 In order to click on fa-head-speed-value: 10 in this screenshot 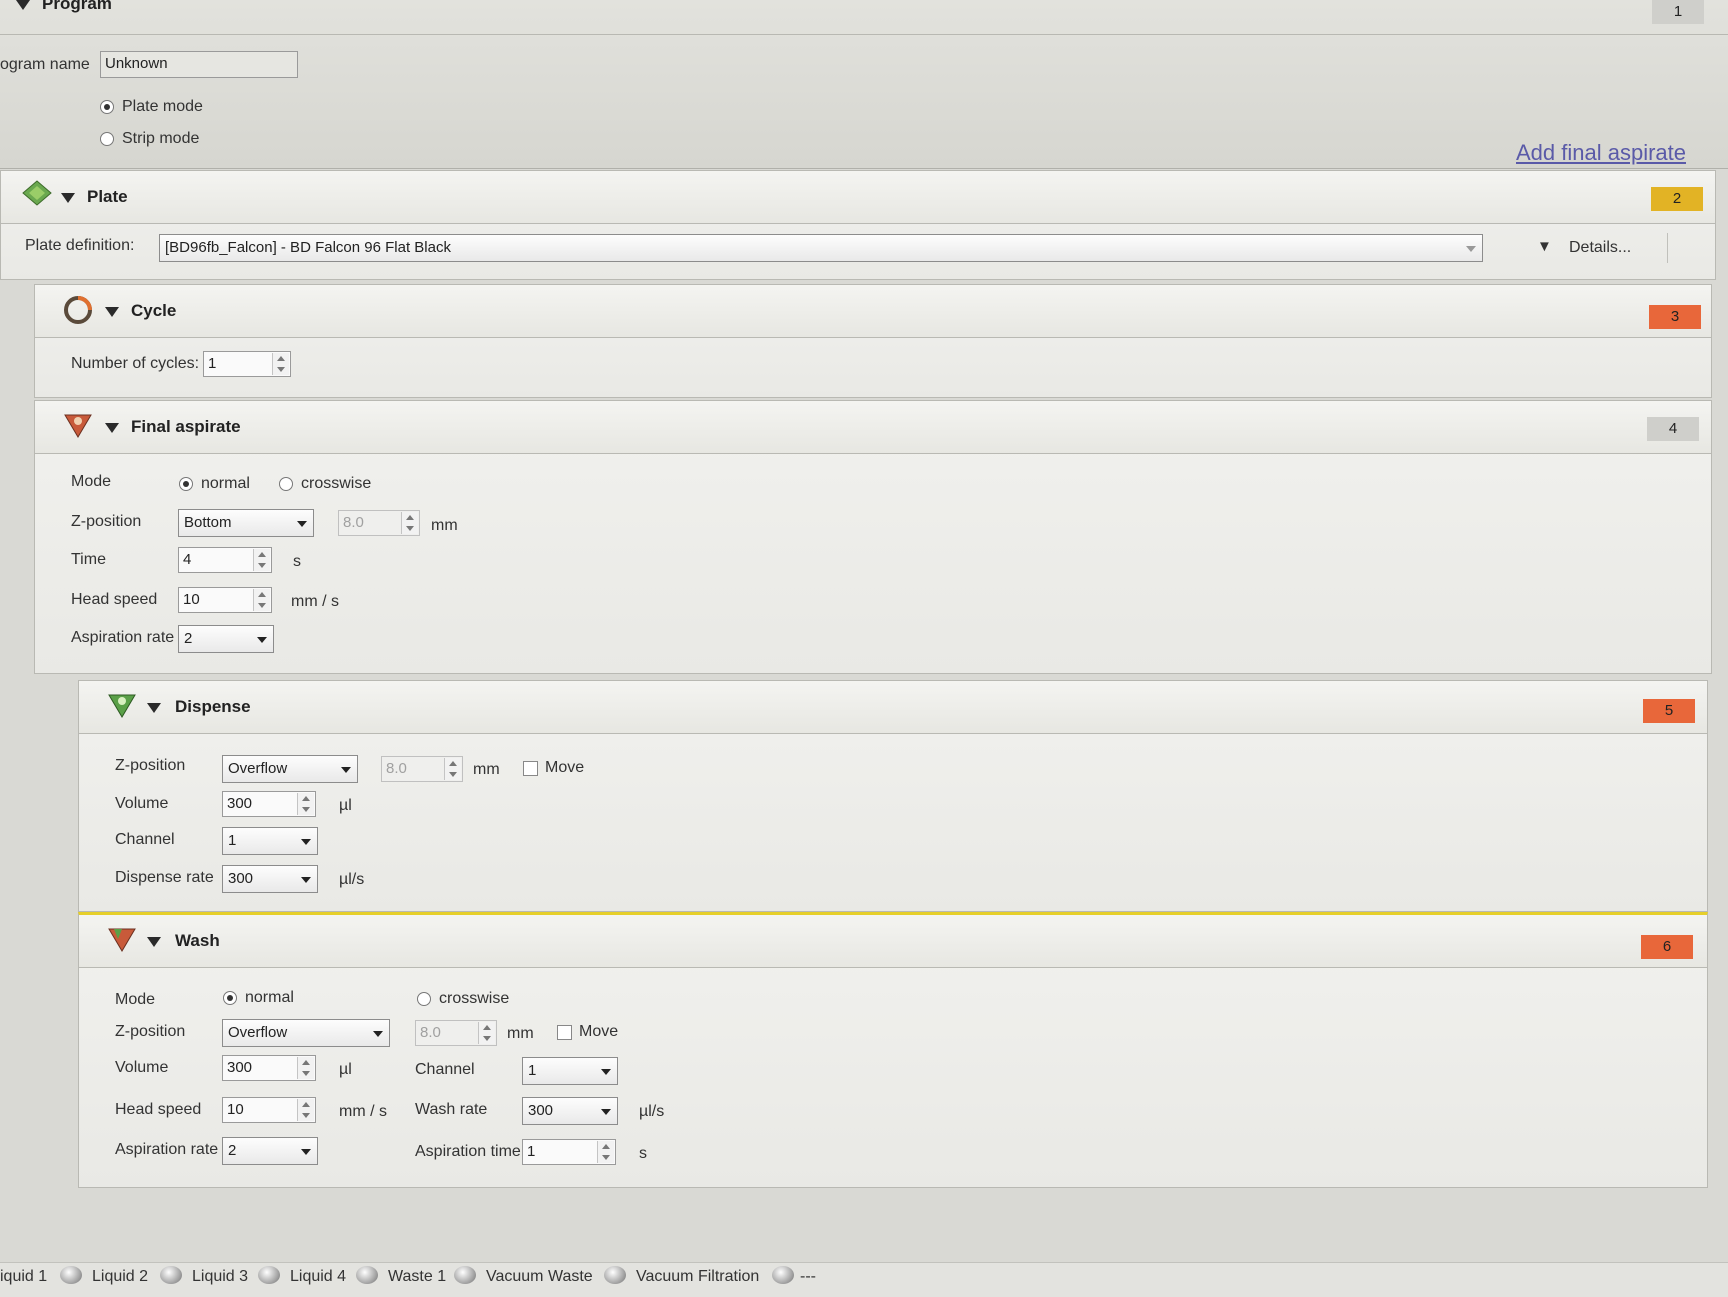, I will do `click(191, 599)`.